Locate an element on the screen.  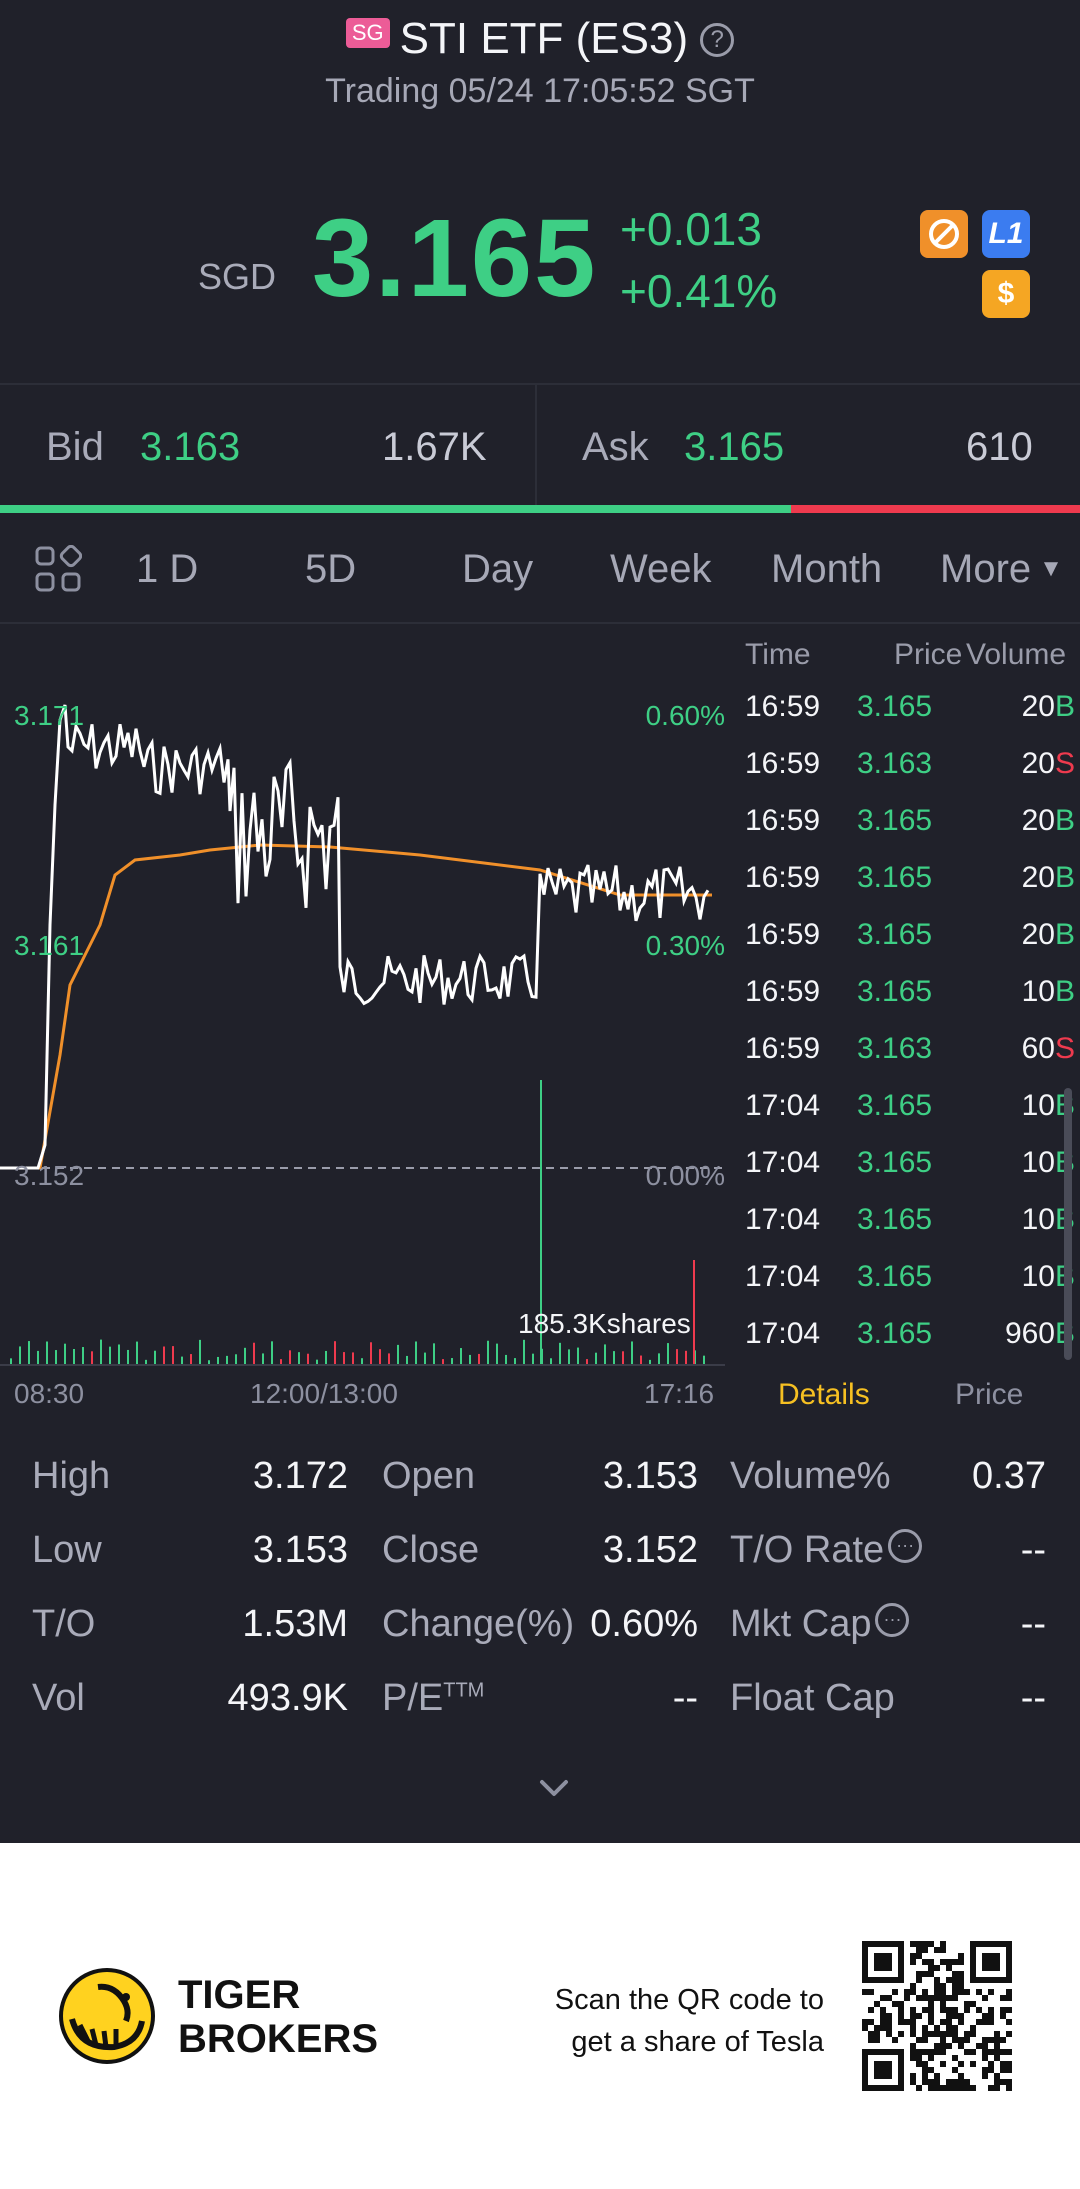
trade-row: 16:59 3.165 10 B is located at coordinates (910, 1003).